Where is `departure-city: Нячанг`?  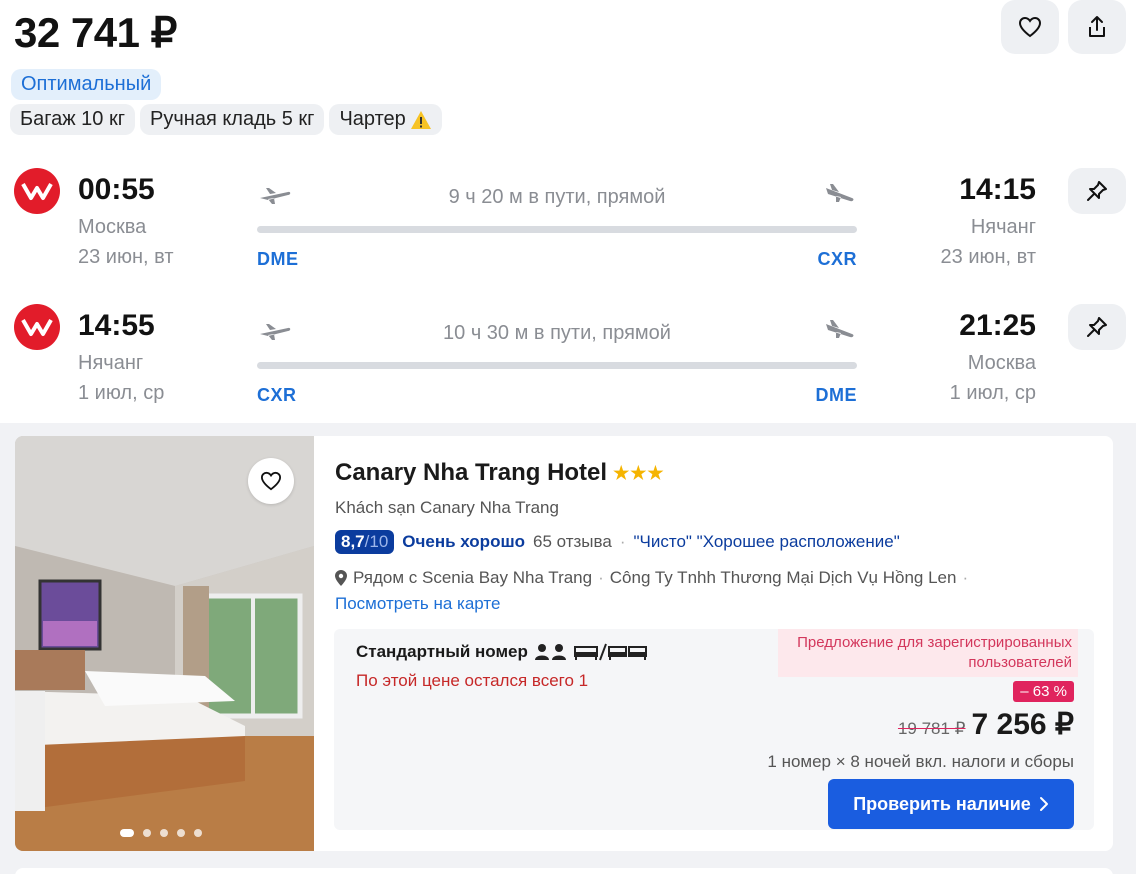
departure-city: Нячанг is located at coordinates (111, 363).